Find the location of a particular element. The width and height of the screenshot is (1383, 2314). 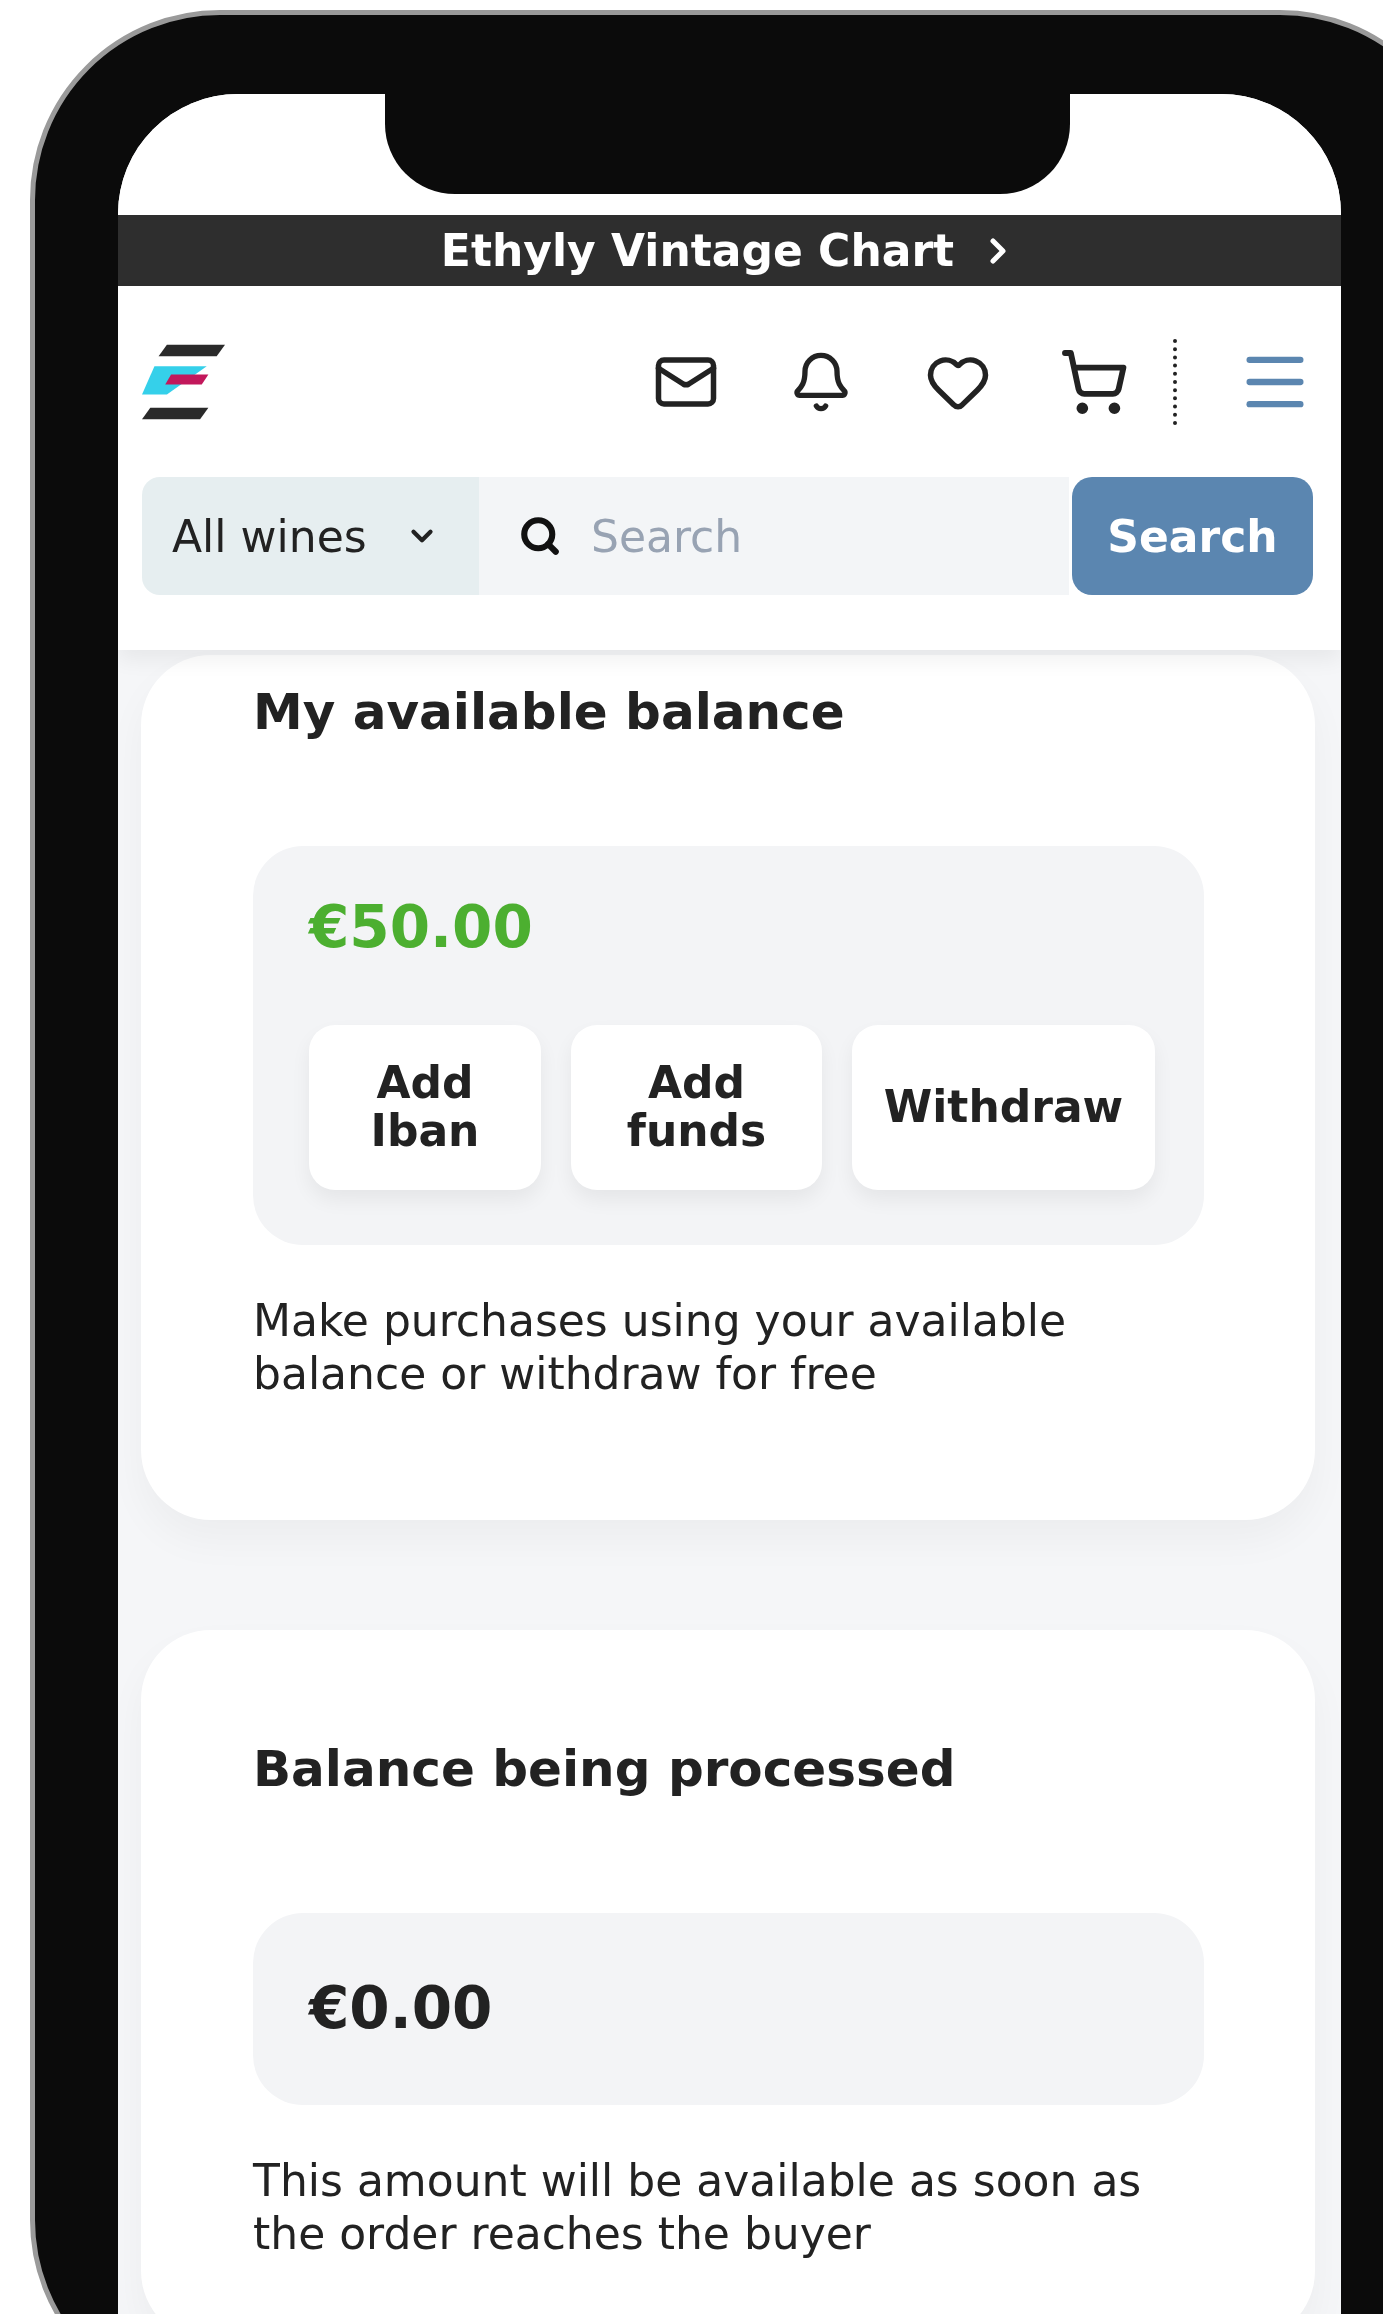

action-button: Add funds is located at coordinates (696, 1107).